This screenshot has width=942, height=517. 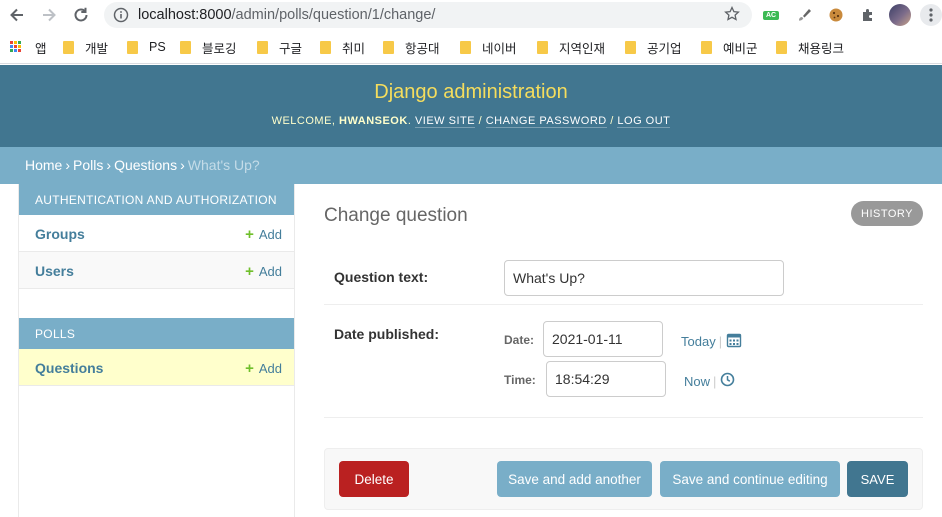 I want to click on bookmark-folder: 취미, so click(x=342, y=47).